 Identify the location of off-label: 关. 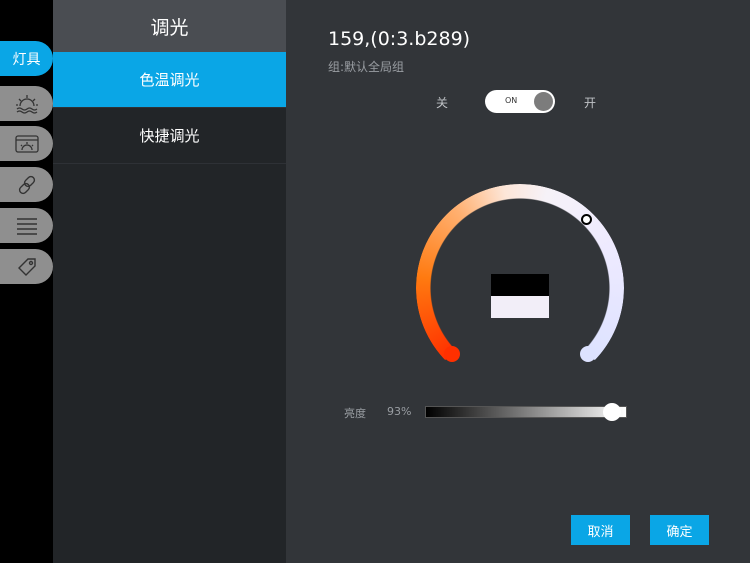
(442, 103).